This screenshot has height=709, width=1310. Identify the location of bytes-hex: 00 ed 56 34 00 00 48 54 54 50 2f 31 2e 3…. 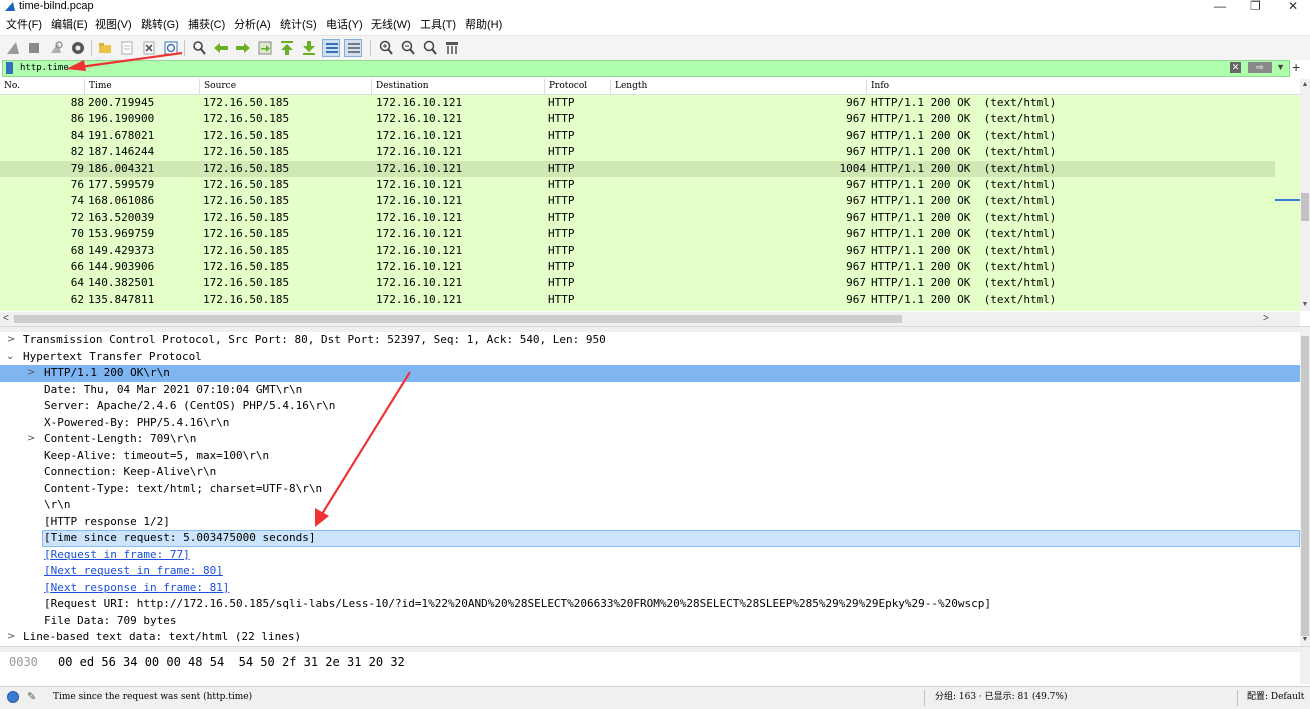
(231, 662).